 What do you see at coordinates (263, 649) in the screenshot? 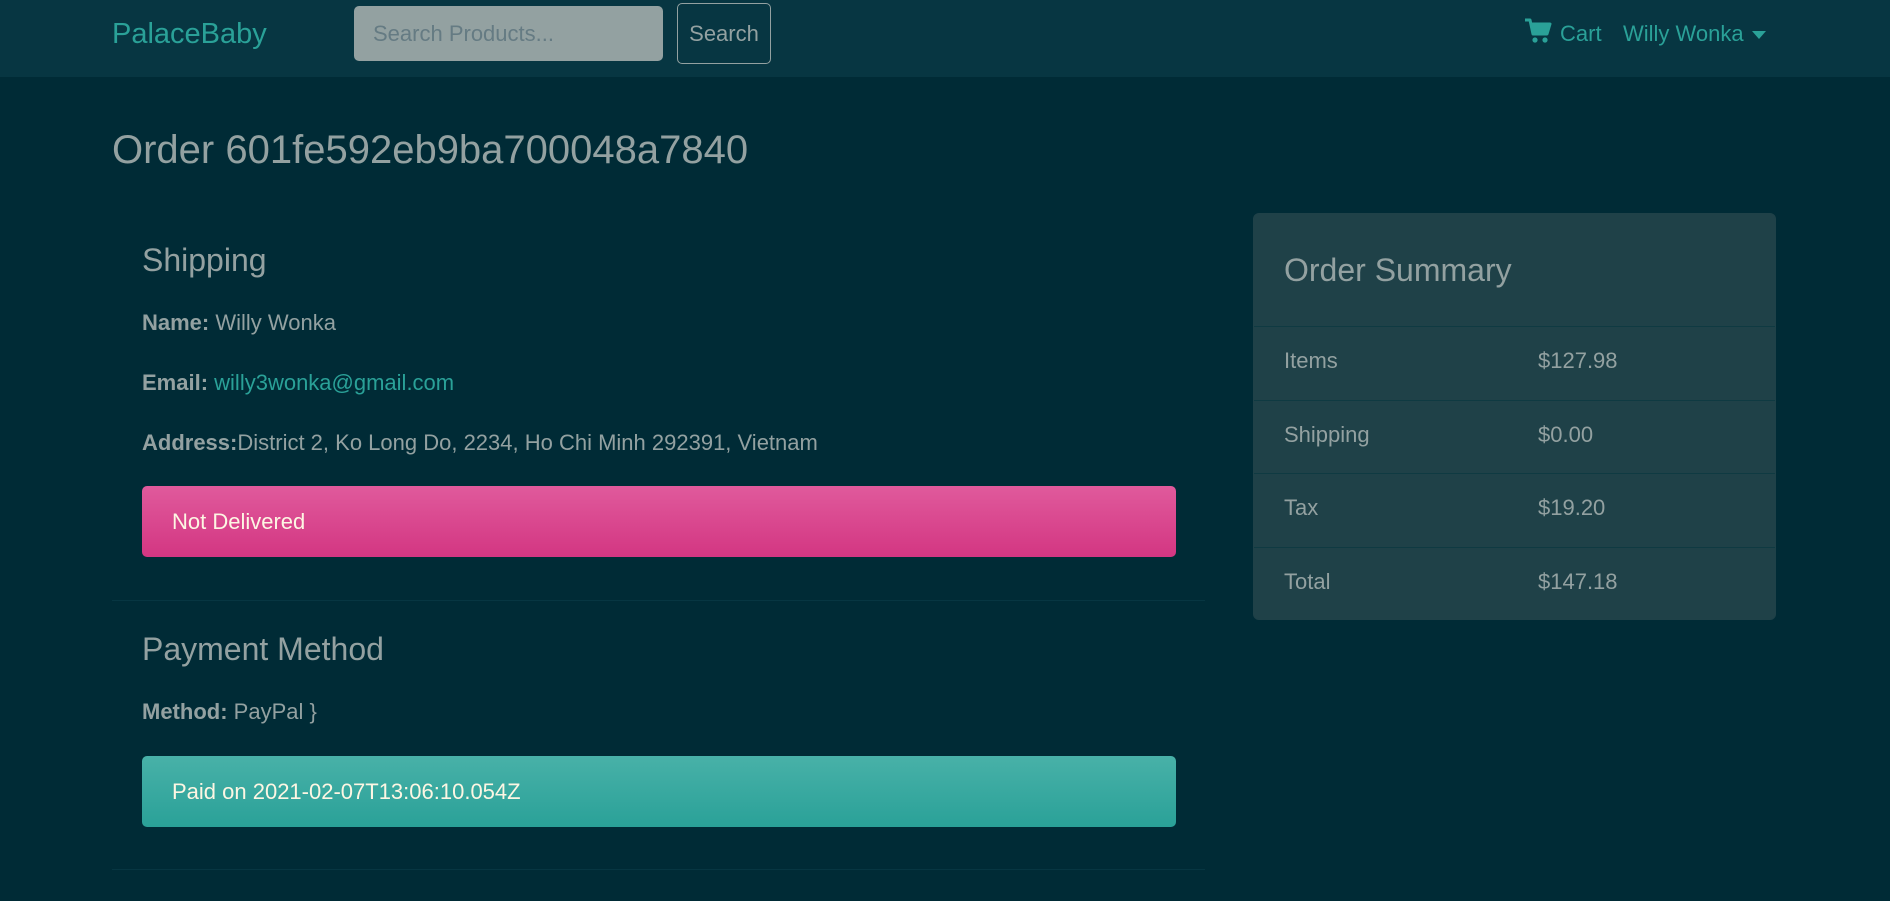
I see `payment-heading: Payment Method` at bounding box center [263, 649].